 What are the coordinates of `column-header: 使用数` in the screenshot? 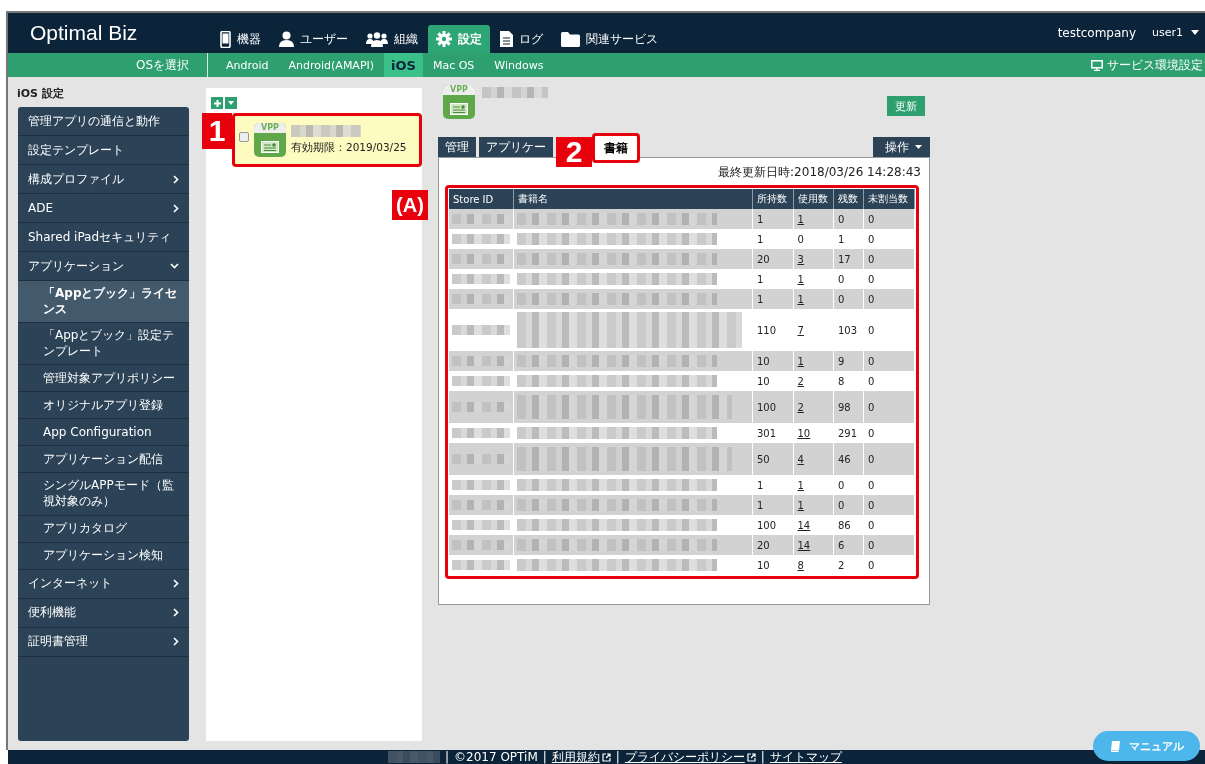 It's located at (813, 199).